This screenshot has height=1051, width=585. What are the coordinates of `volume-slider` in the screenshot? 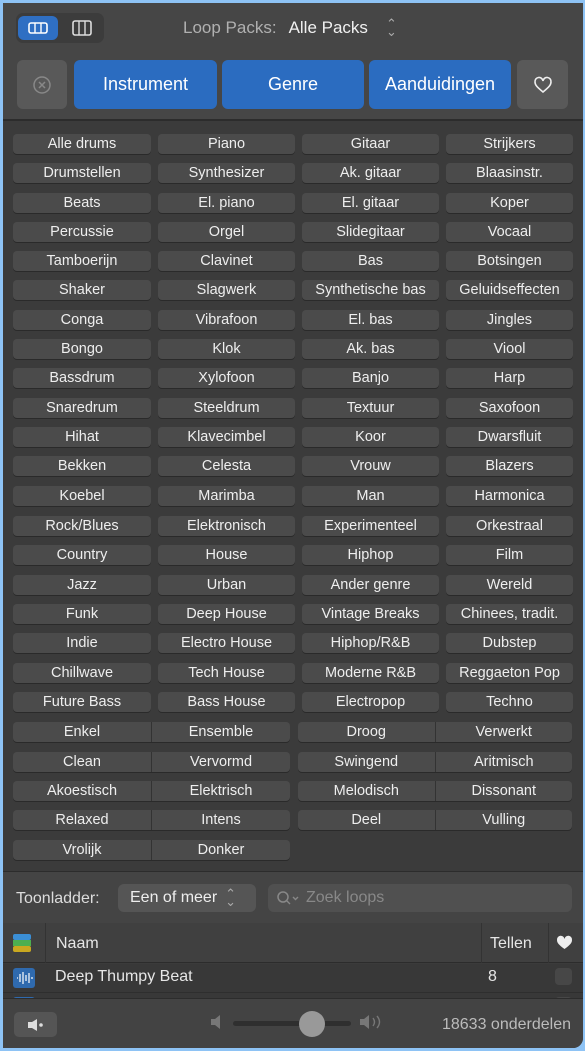 It's located at (292, 1024).